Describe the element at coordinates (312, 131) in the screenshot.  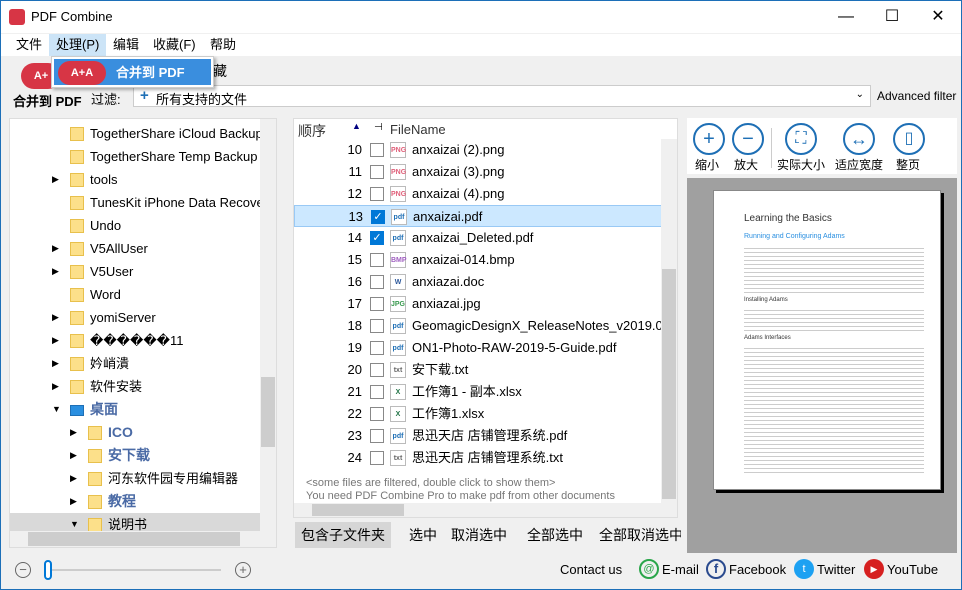
I see `column-header-order: 顺序` at that location.